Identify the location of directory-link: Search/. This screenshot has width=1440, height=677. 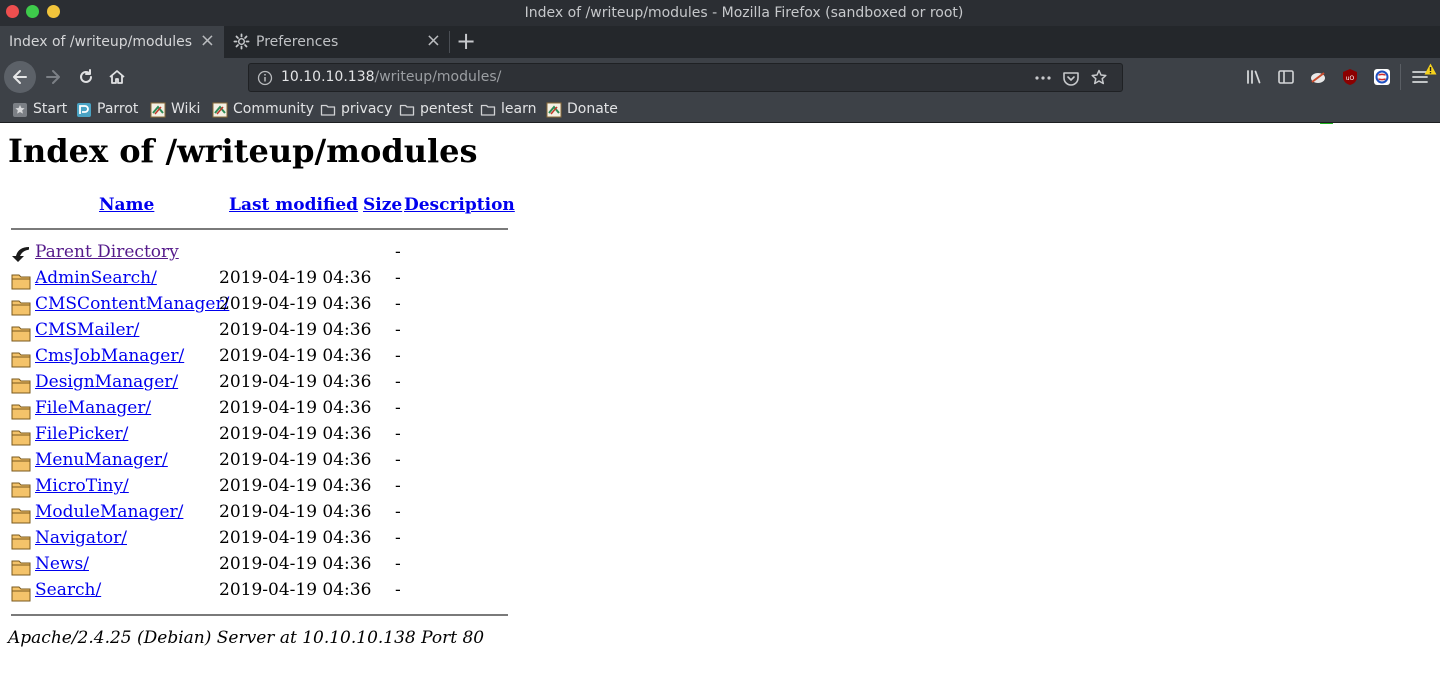
(68, 590).